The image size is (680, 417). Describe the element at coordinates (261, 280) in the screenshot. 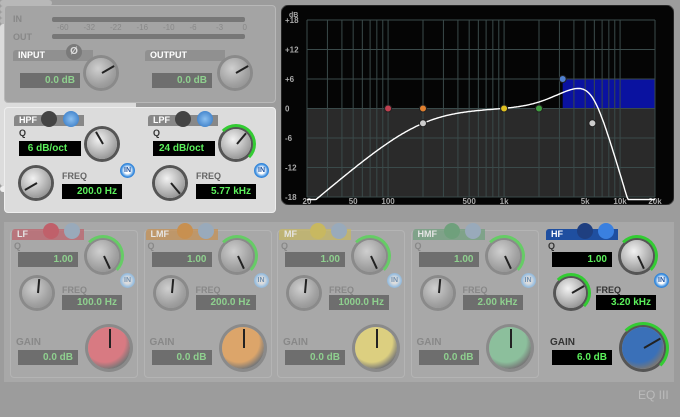

I see `lmf-in-button: IN` at that location.